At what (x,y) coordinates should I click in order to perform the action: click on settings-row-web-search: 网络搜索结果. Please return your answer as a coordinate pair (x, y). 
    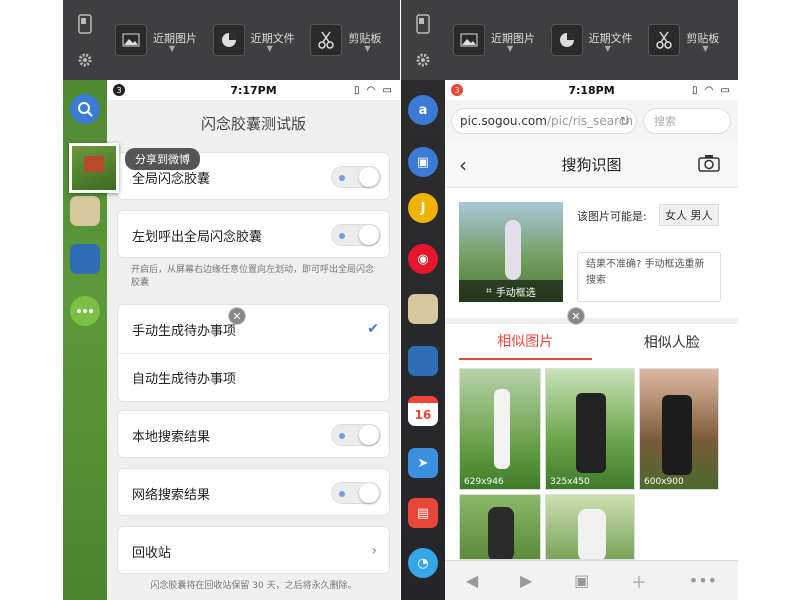
    Looking at the image, I should click on (253, 493).